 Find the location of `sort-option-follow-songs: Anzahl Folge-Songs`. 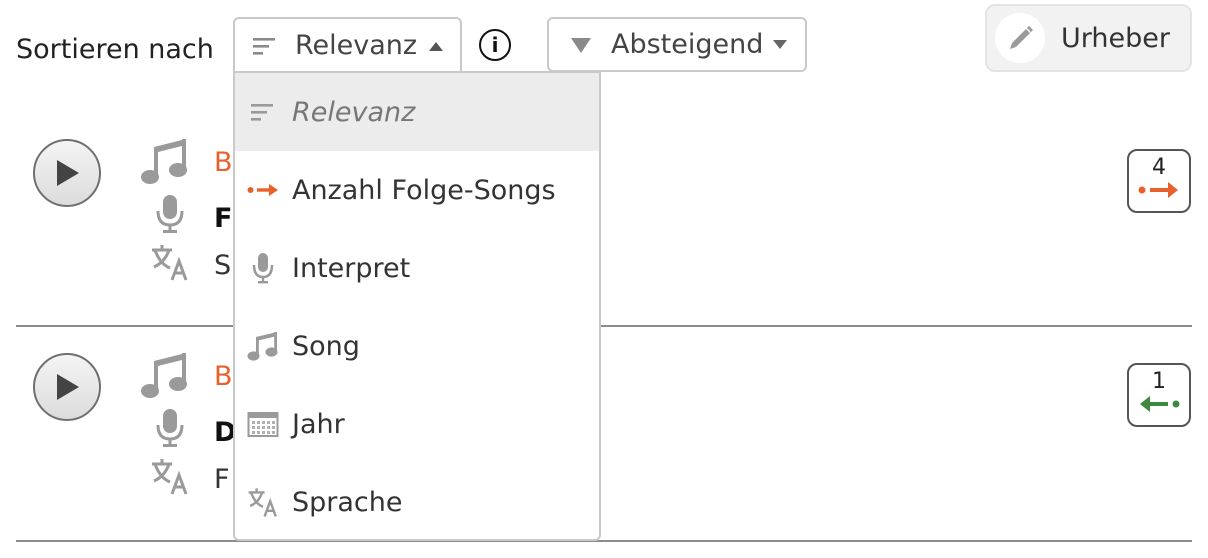

sort-option-follow-songs: Anzahl Folge-Songs is located at coordinates (417, 190).